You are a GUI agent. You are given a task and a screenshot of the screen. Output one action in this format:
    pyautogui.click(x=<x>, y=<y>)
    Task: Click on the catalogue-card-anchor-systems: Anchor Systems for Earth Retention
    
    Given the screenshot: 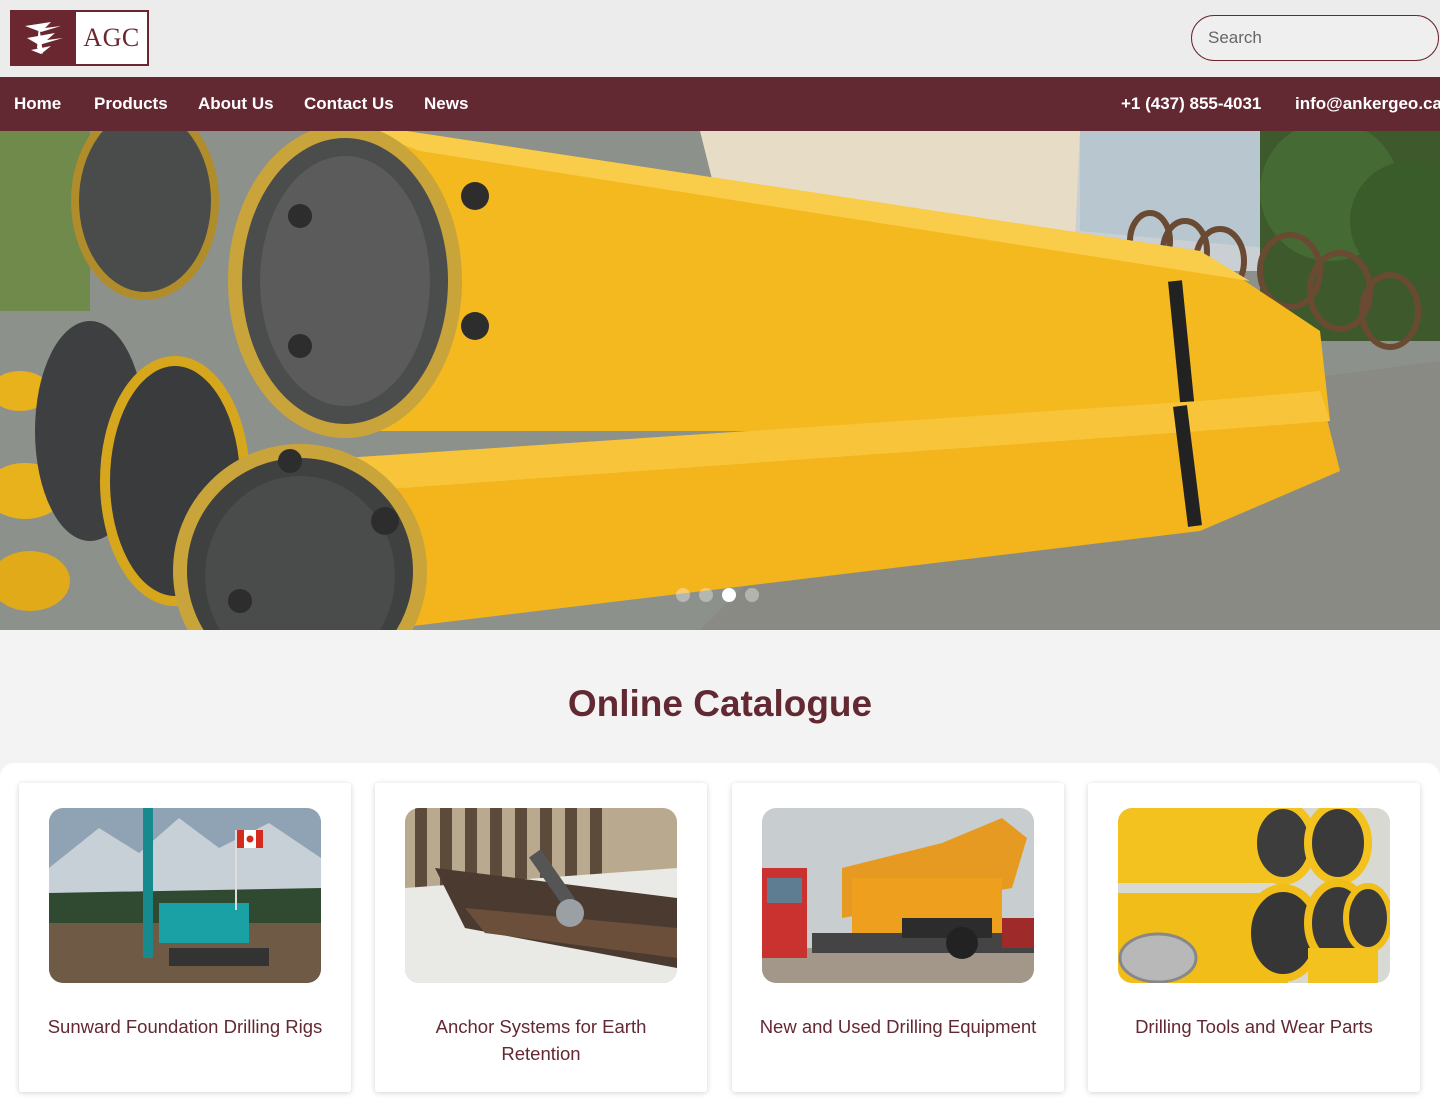 What is the action you would take?
    pyautogui.click(x=541, y=937)
    